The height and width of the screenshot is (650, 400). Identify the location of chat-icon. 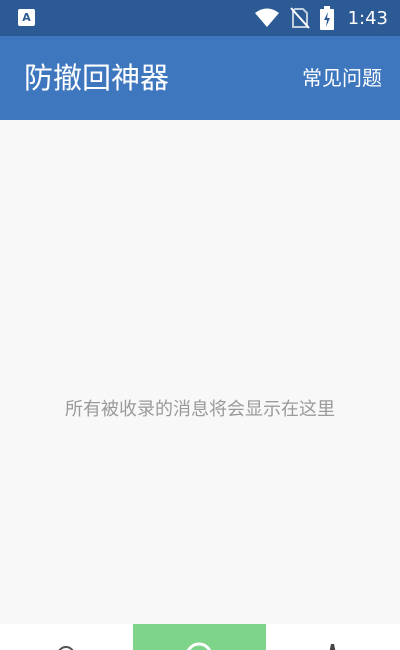
(199, 646).